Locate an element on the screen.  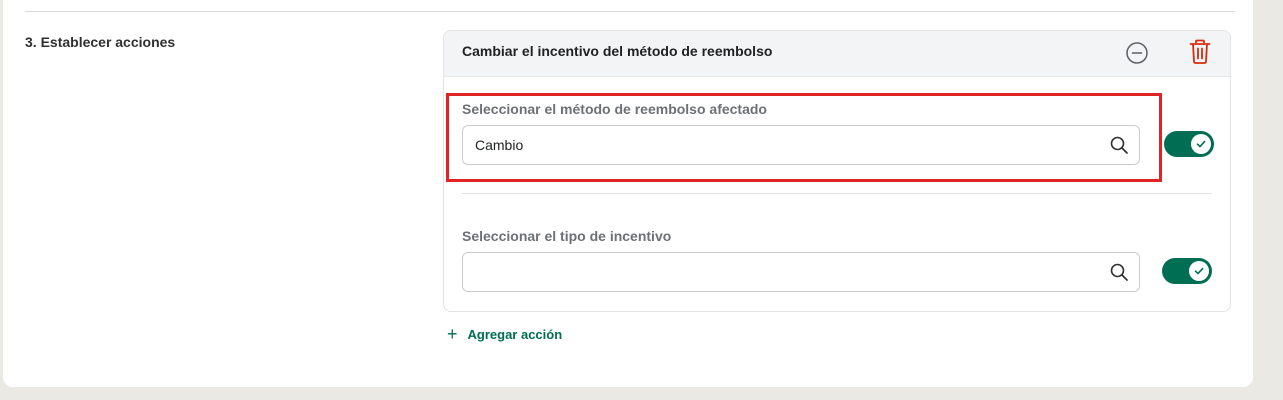
collapse-button is located at coordinates (1137, 53).